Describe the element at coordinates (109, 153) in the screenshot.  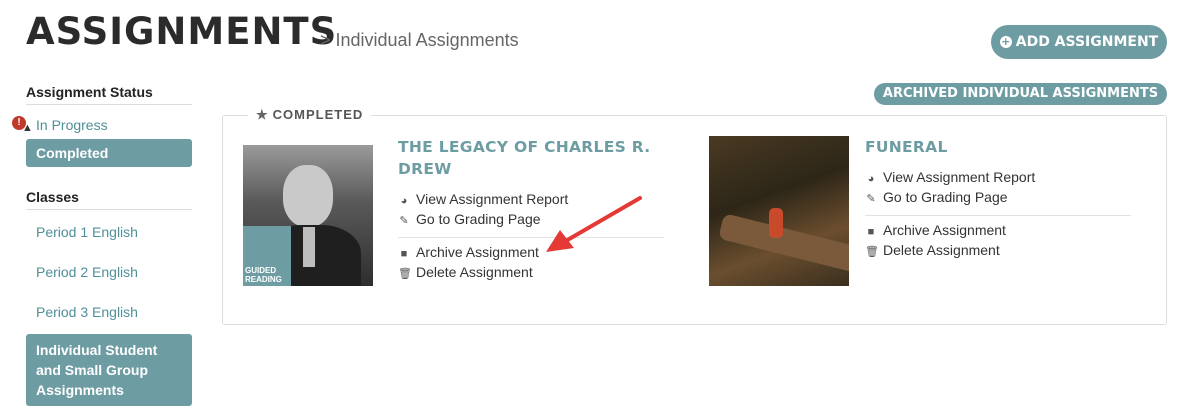
I see `sidebar-item-completed: Completed` at that location.